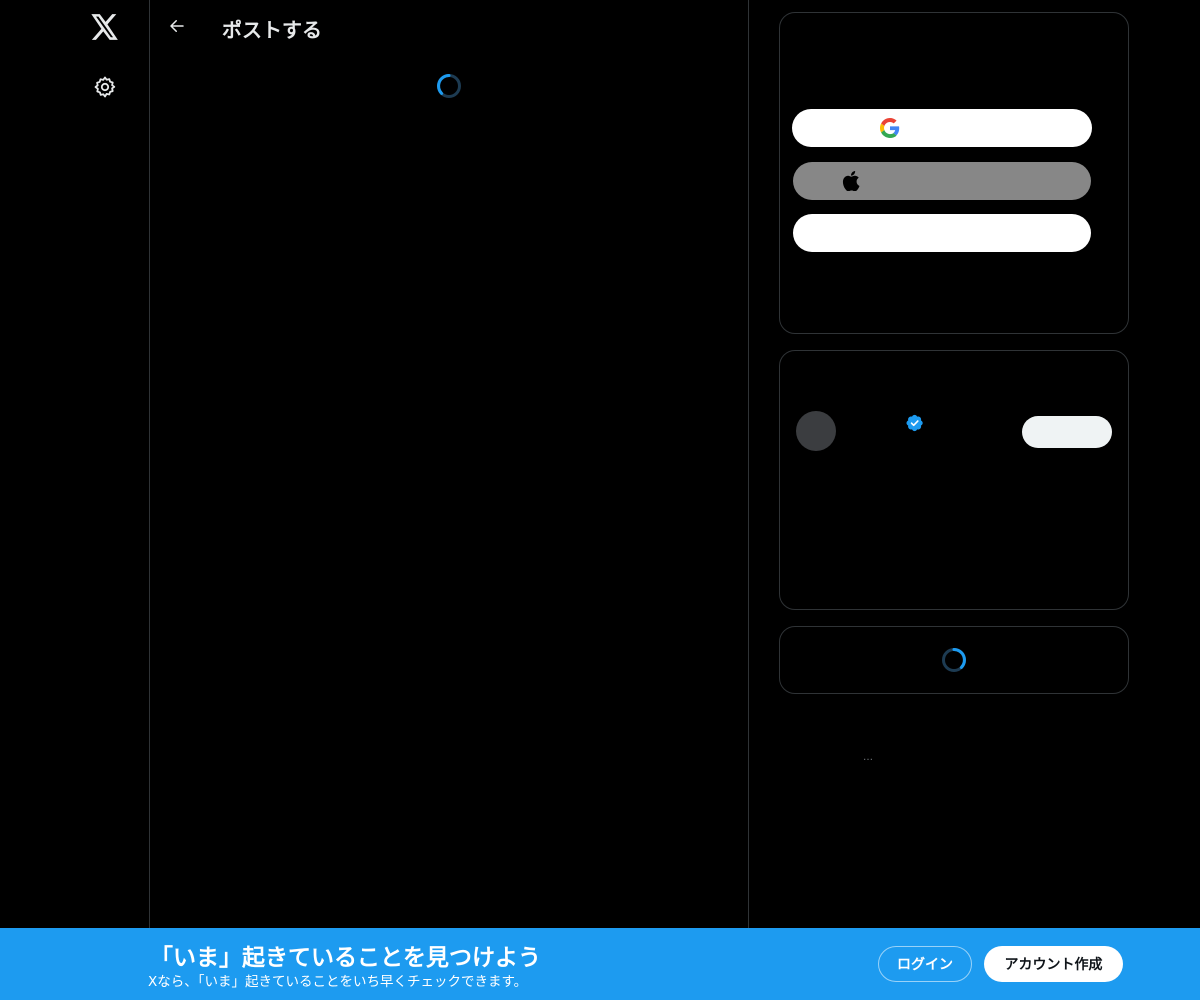 Image resolution: width=1200 pixels, height=1000 pixels. I want to click on arrow-left-icon, so click(177, 26).